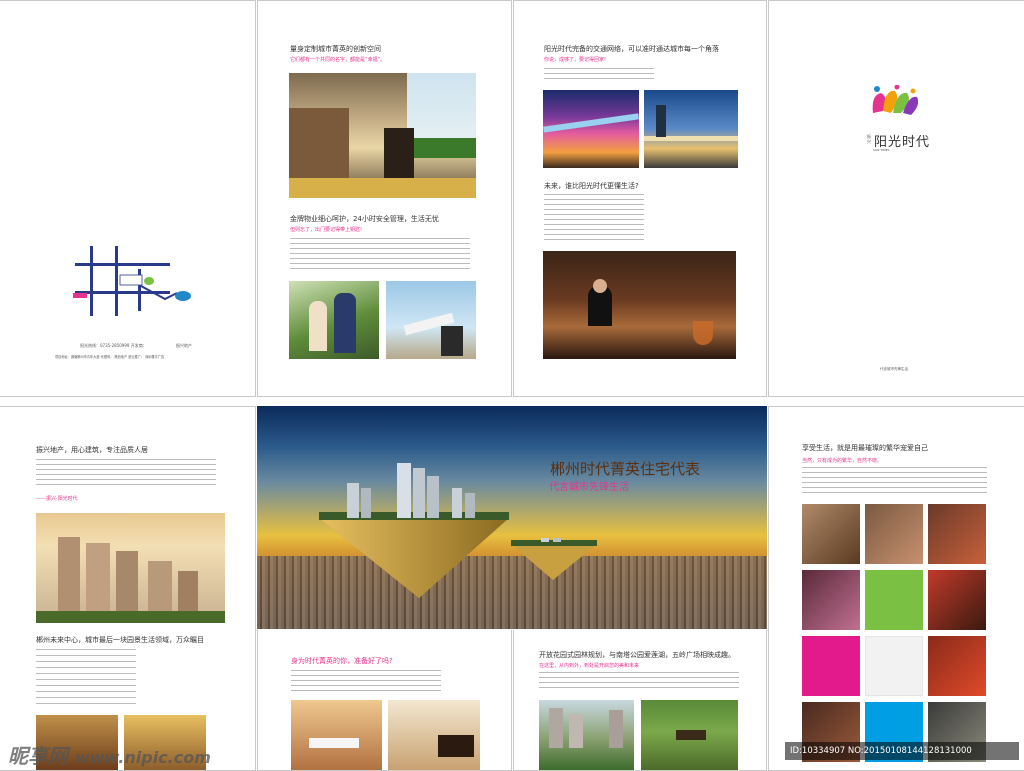 The image size is (1024, 771). Describe the element at coordinates (113, 345) in the screenshot. I see `hotline-text: 阳光热线：0735-2850999 开发商：` at that location.